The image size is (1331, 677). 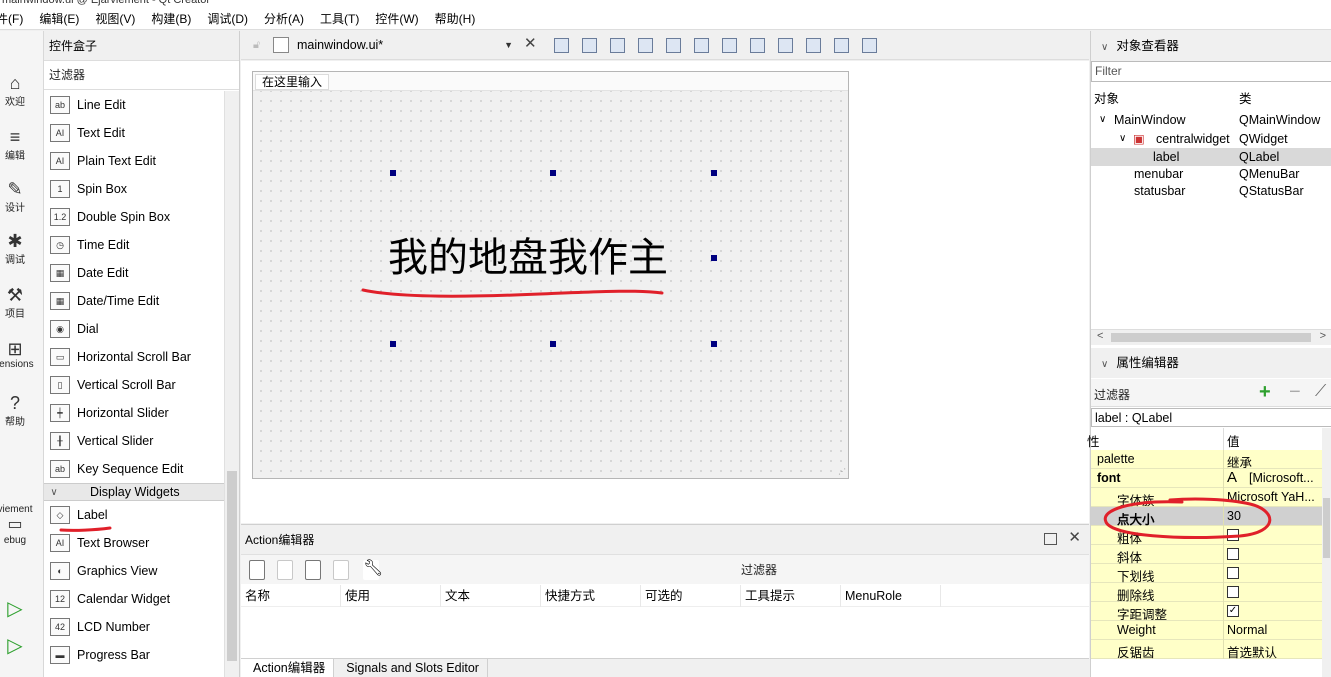 What do you see at coordinates (134, 655) in the screenshot?
I see `widget-item: ▬ Progress Bar` at bounding box center [134, 655].